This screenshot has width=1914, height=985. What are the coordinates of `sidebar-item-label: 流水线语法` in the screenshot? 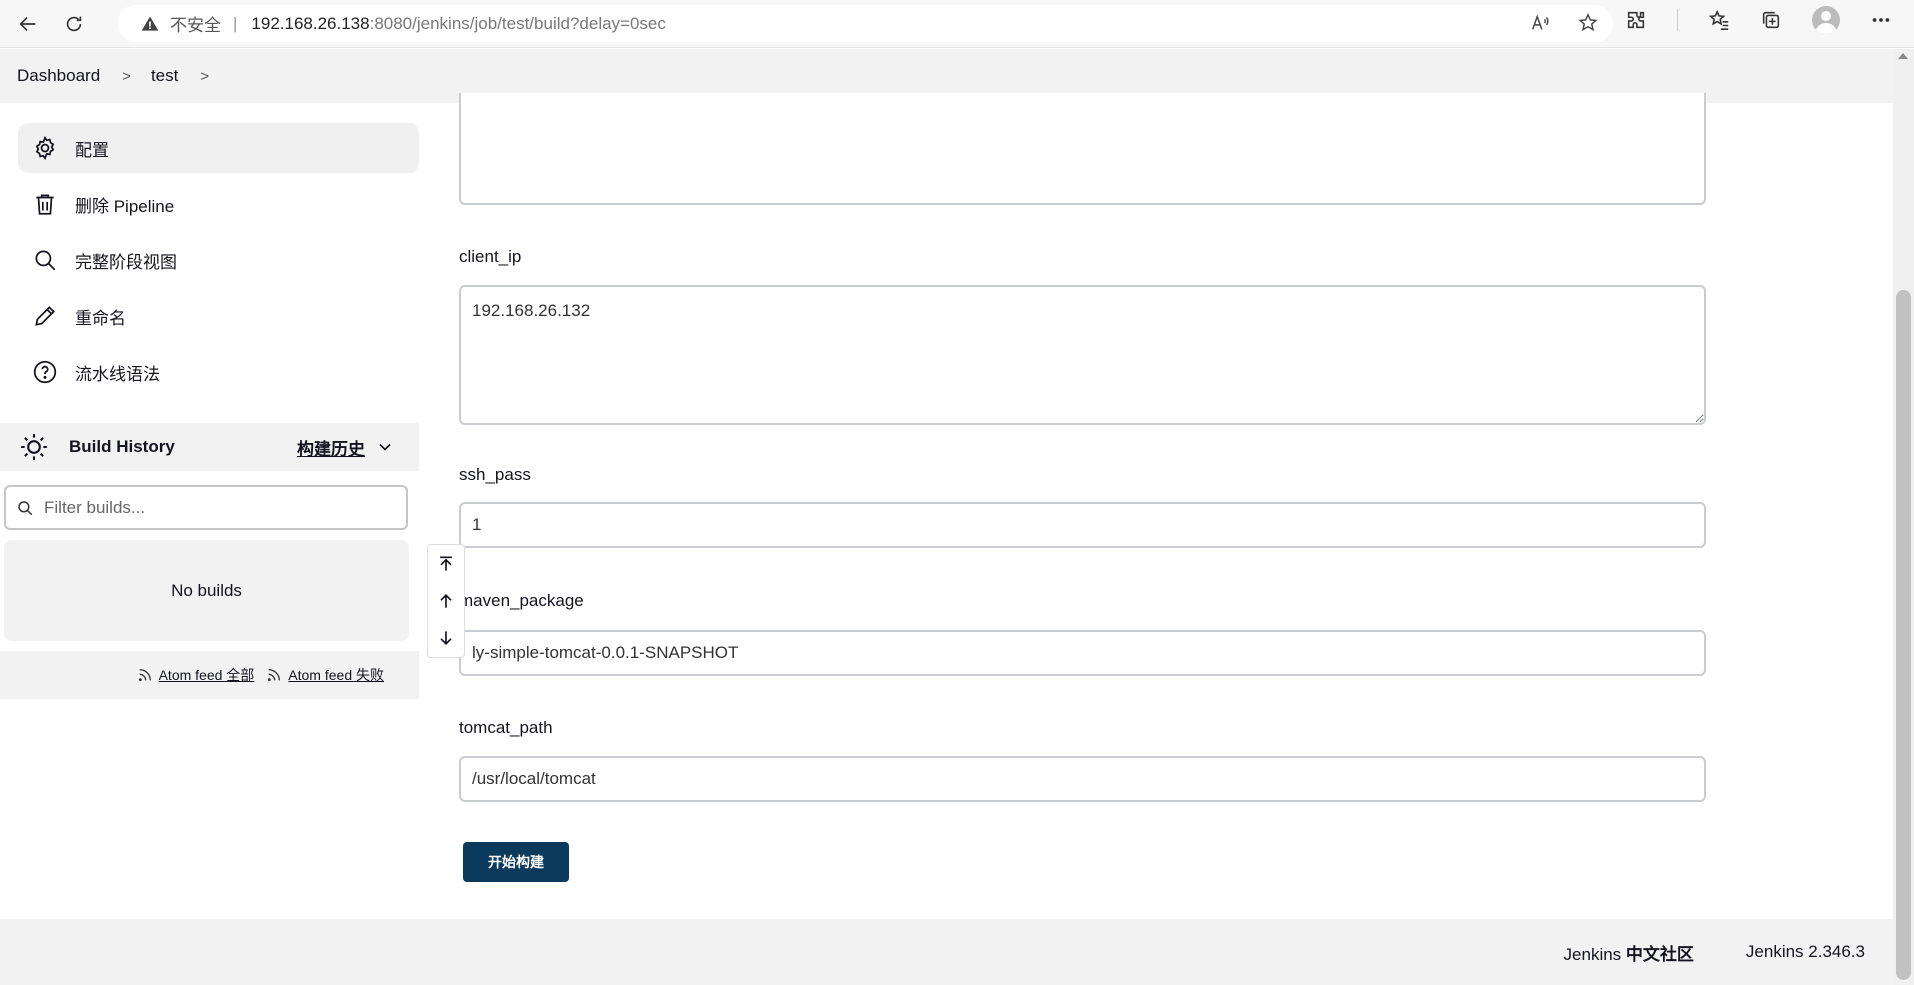 It's located at (117, 374).